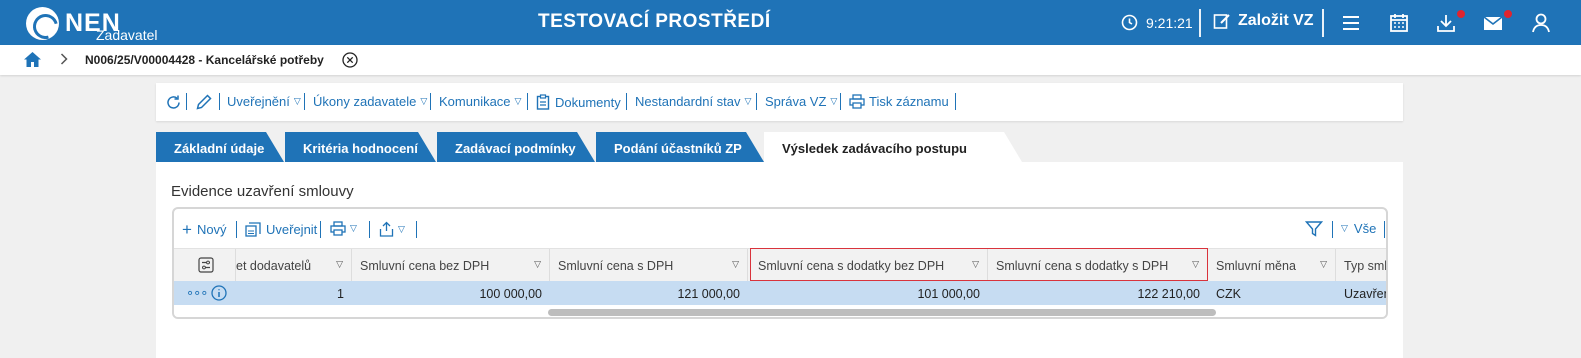 The width and height of the screenshot is (1581, 358). I want to click on column-header-cena-s-dph: Smluvní cena s DPH ▽, so click(649, 265).